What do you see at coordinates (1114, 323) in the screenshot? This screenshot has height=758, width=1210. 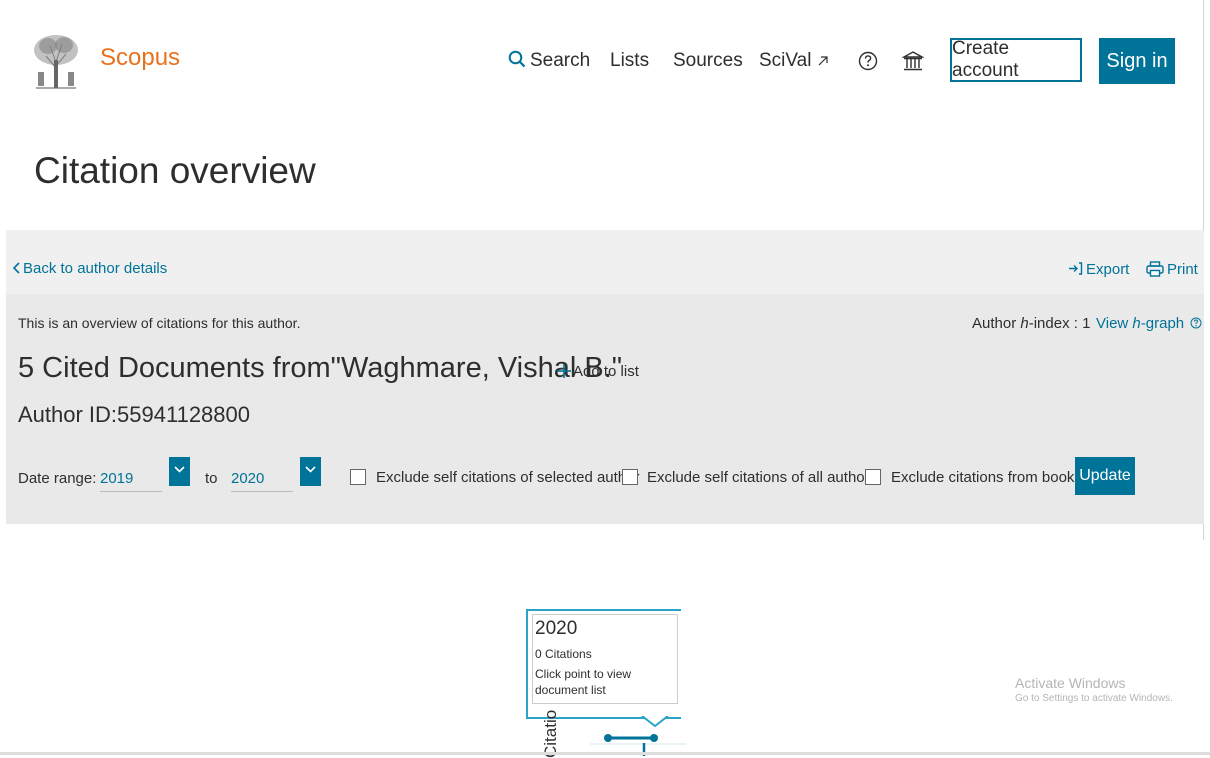 I see `hgraph-prefix: View` at bounding box center [1114, 323].